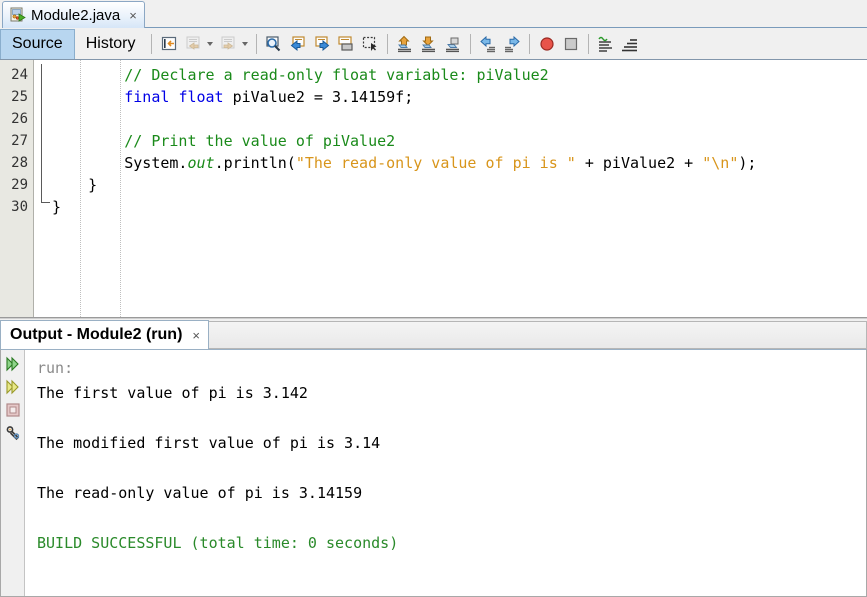 The width and height of the screenshot is (867, 597). Describe the element at coordinates (606, 44) in the screenshot. I see `toggle-comment-icon` at that location.